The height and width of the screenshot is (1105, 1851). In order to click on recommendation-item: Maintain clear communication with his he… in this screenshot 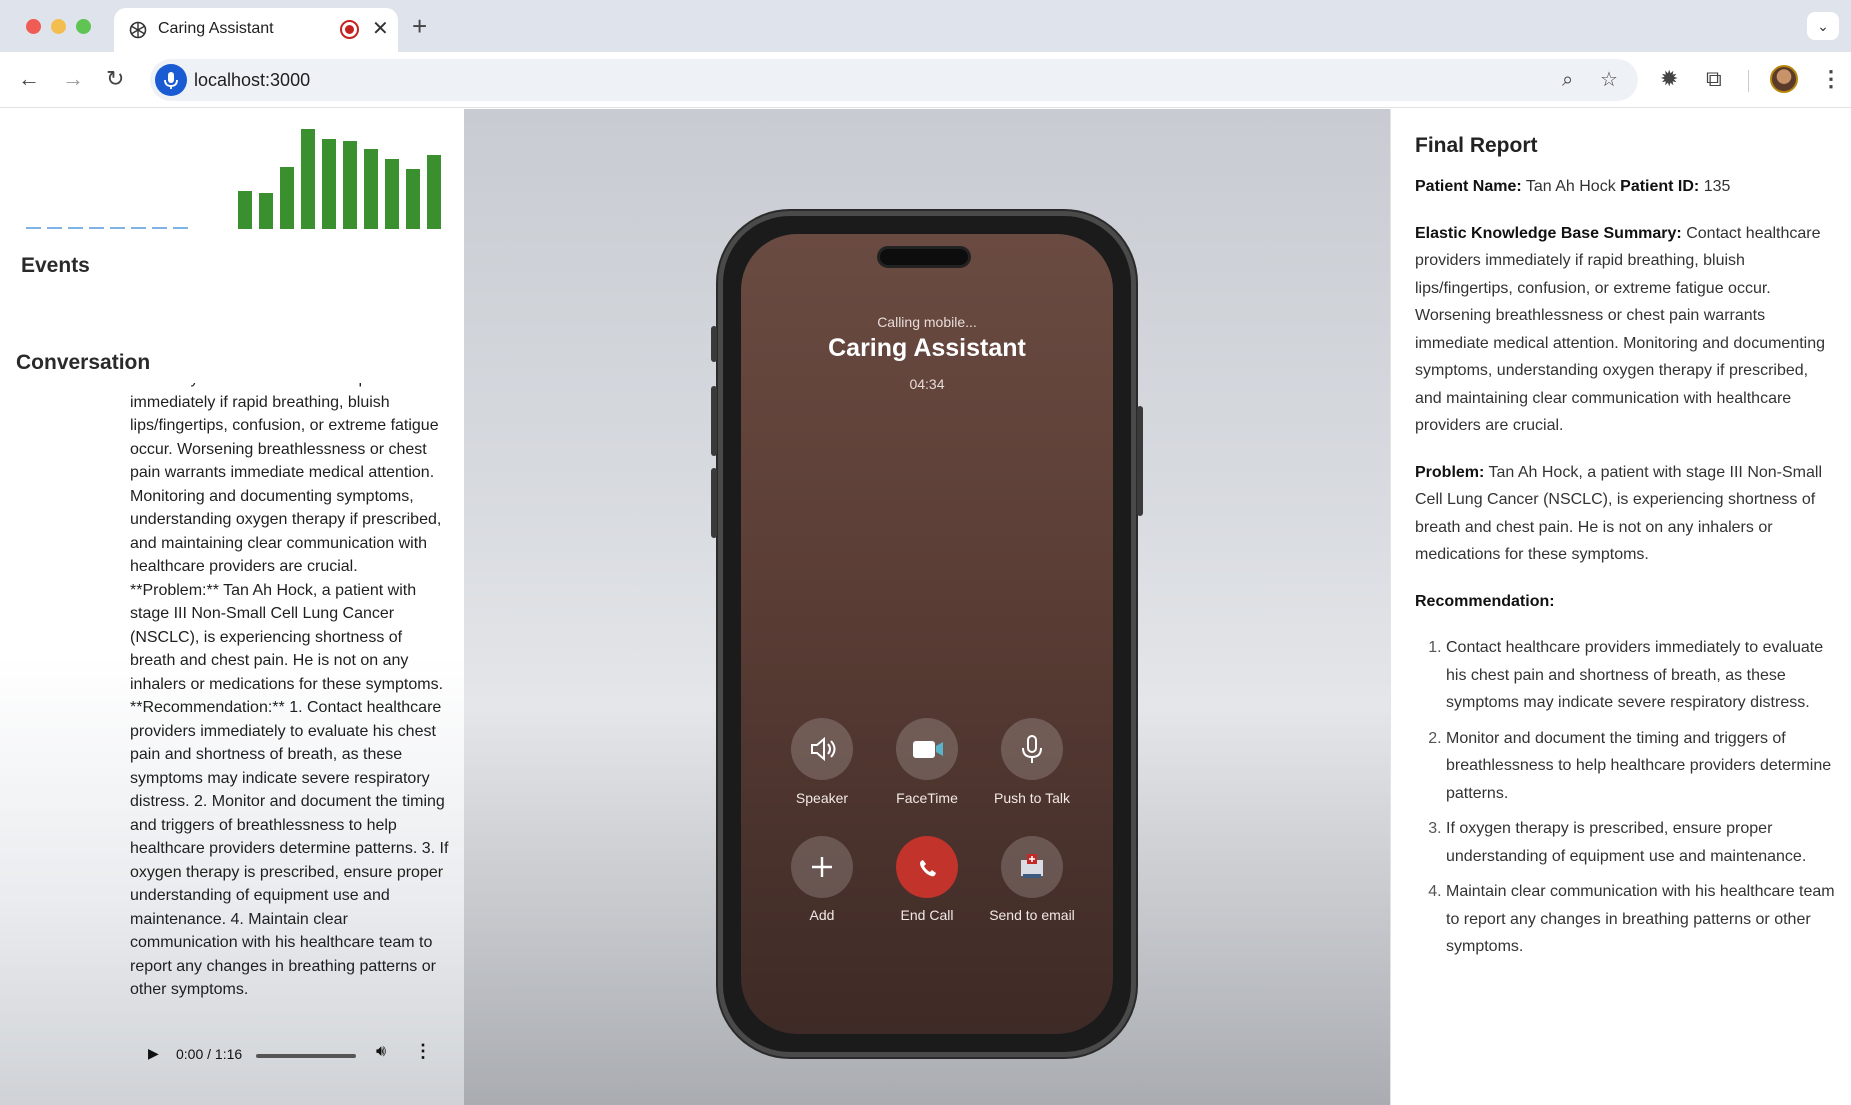, I will do `click(1642, 919)`.